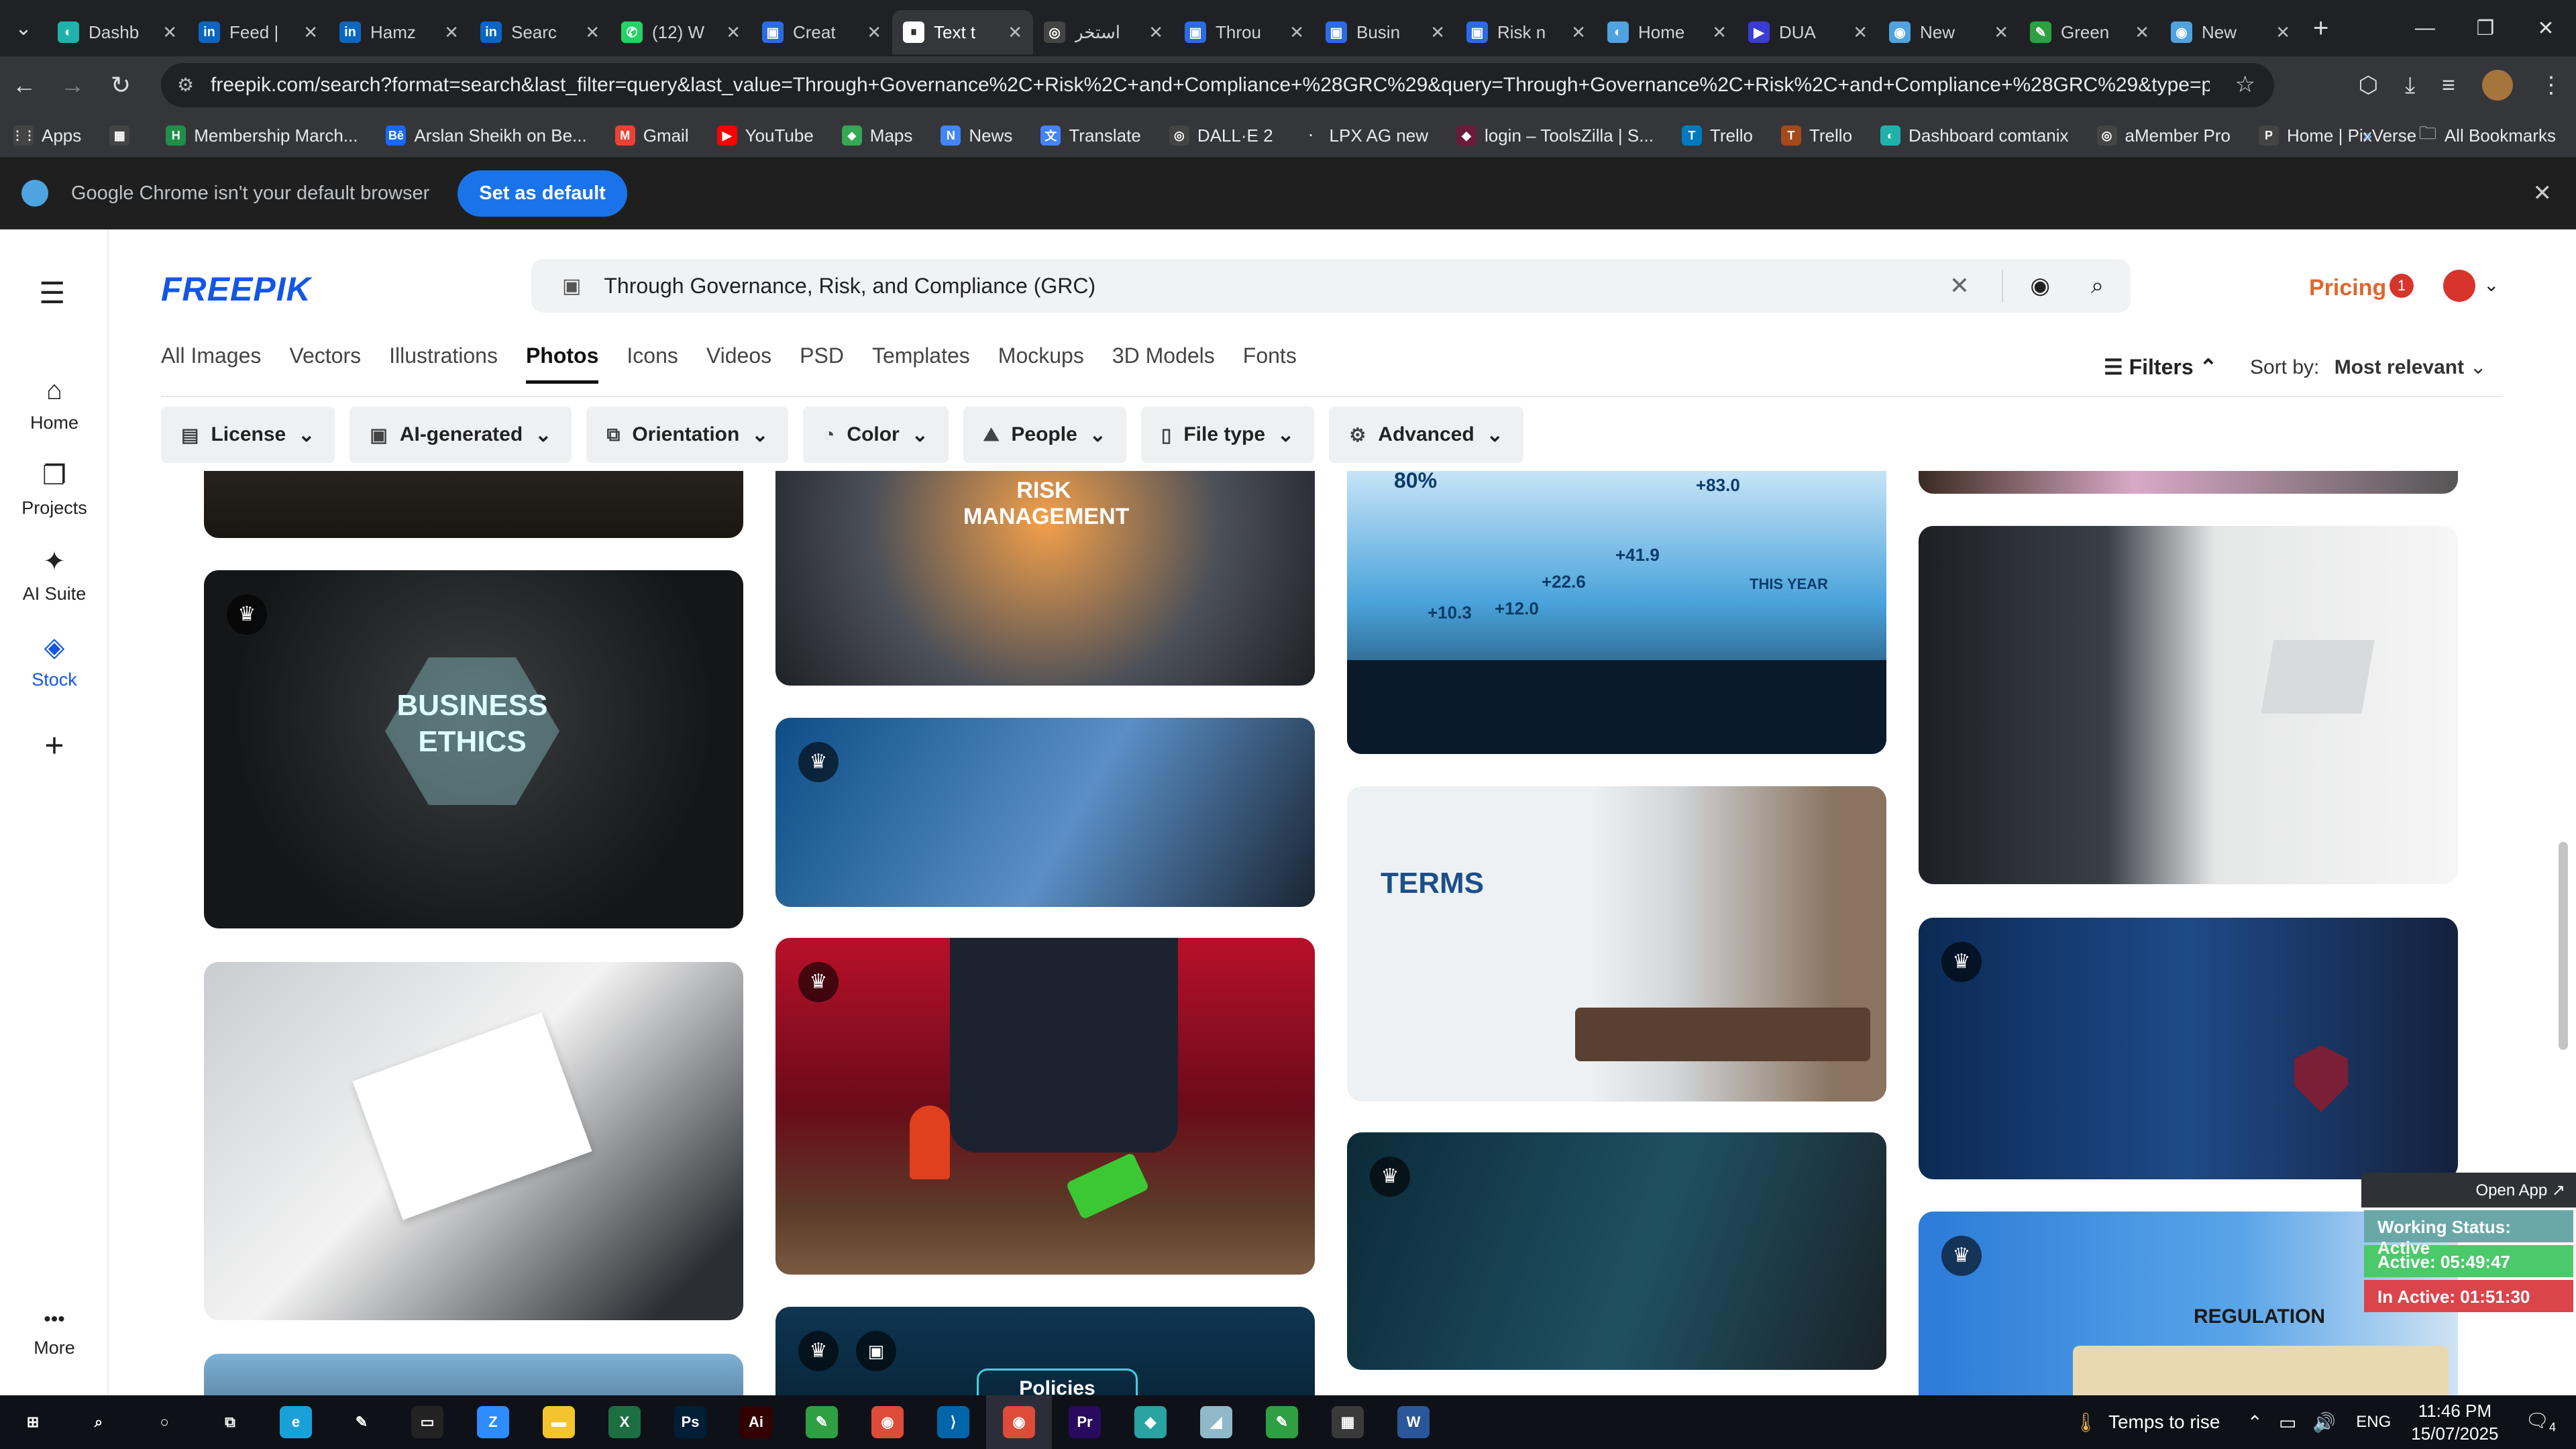 This screenshot has width=2576, height=1449. Describe the element at coordinates (2546, 28) in the screenshot. I see `close-window-button: ✕` at that location.